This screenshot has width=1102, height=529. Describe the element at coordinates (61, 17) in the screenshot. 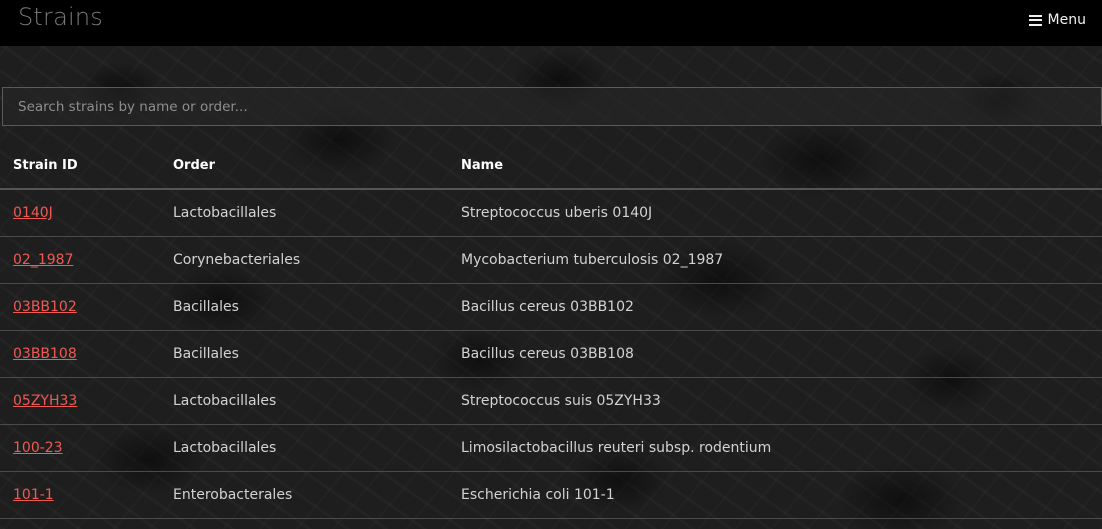

I see `page-title: Strains` at that location.